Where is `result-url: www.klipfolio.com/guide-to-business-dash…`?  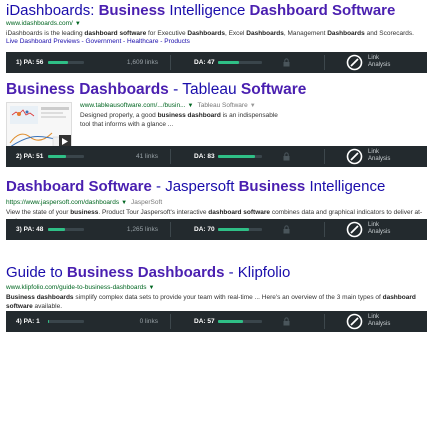
result-url: www.klipfolio.com/guide-to-business-dash… is located at coordinates (216, 288).